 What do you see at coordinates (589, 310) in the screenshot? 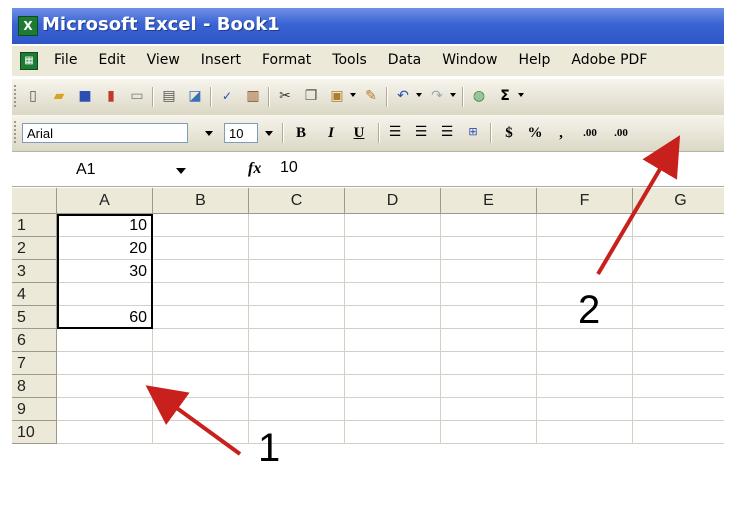
I see `annotation-label-2: 2` at bounding box center [589, 310].